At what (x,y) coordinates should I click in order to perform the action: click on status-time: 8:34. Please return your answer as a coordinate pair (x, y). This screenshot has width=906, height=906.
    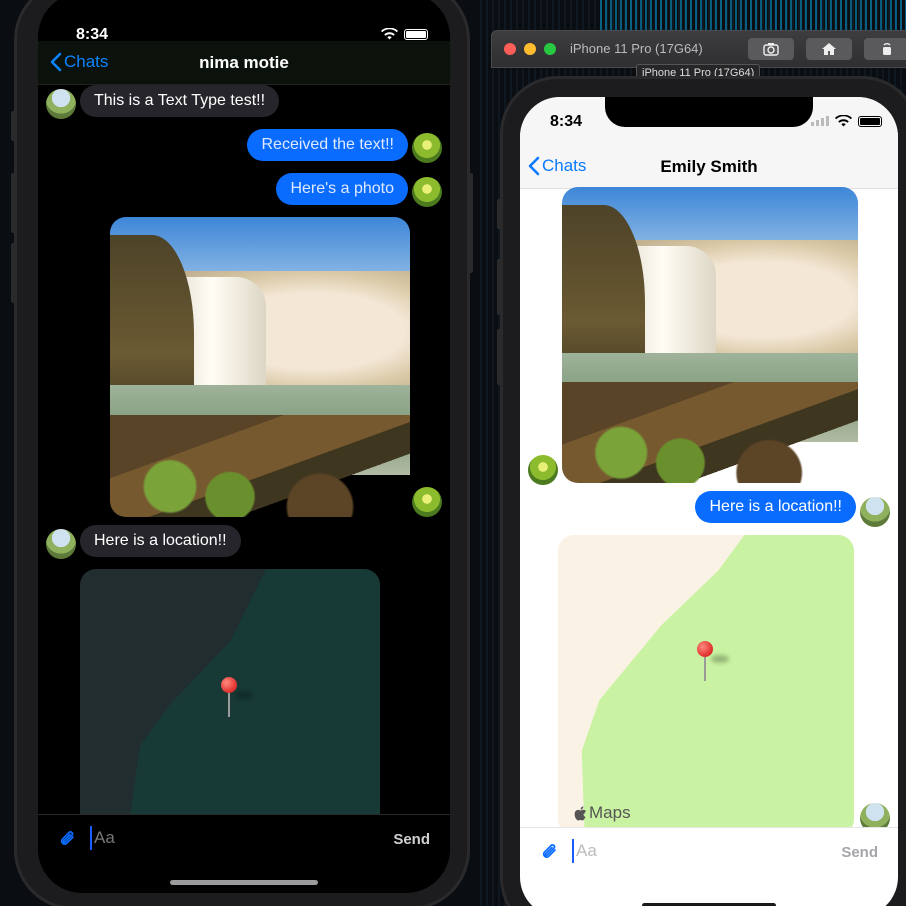
    Looking at the image, I should click on (566, 121).